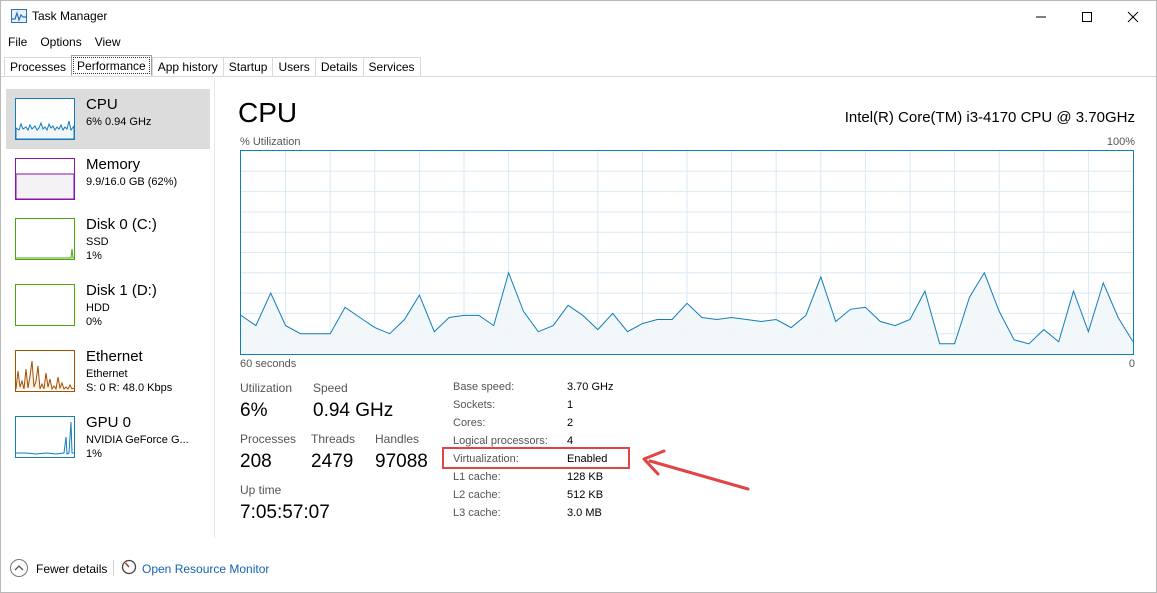 Image resolution: width=1157 pixels, height=593 pixels. What do you see at coordinates (107, 374) in the screenshot?
I see `resource-detail: Ethernet` at bounding box center [107, 374].